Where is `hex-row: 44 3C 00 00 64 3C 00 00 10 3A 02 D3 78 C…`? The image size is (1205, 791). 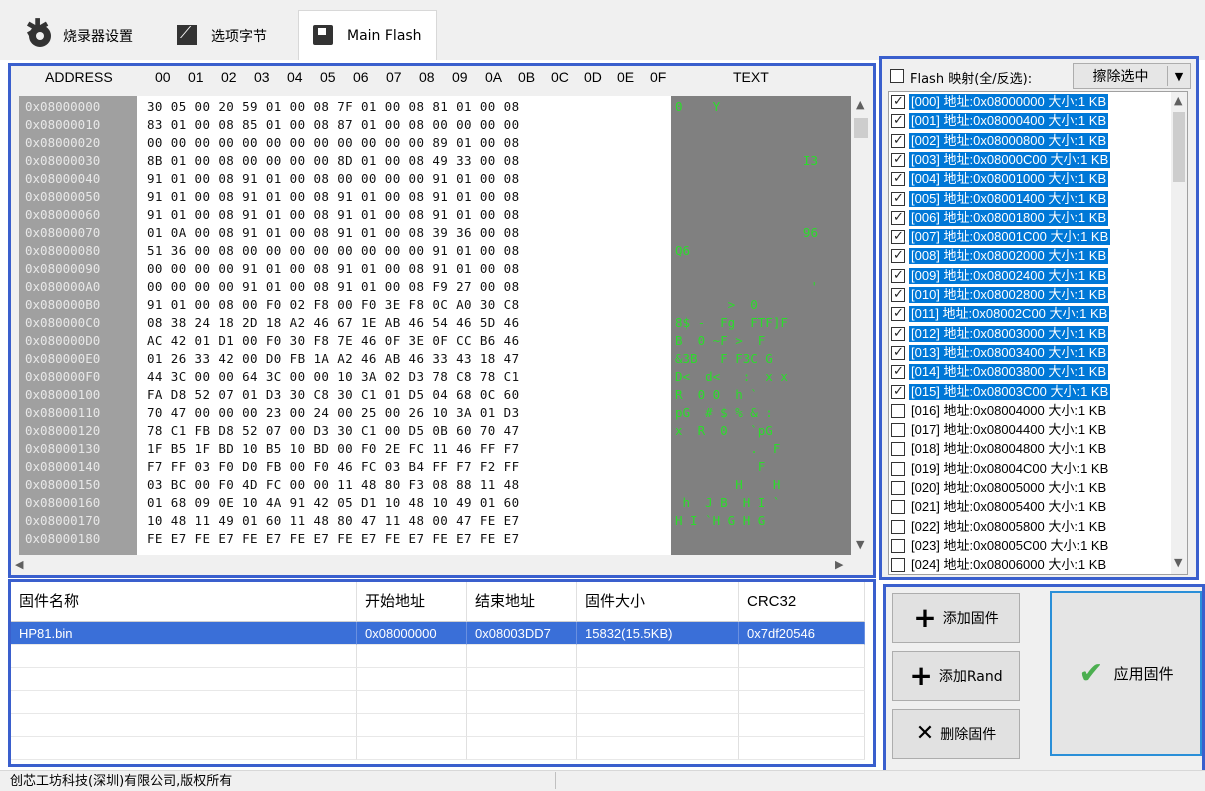 hex-row: 44 3C 00 00 64 3C 00 00 10 3A 02 D3 78 C… is located at coordinates (333, 377).